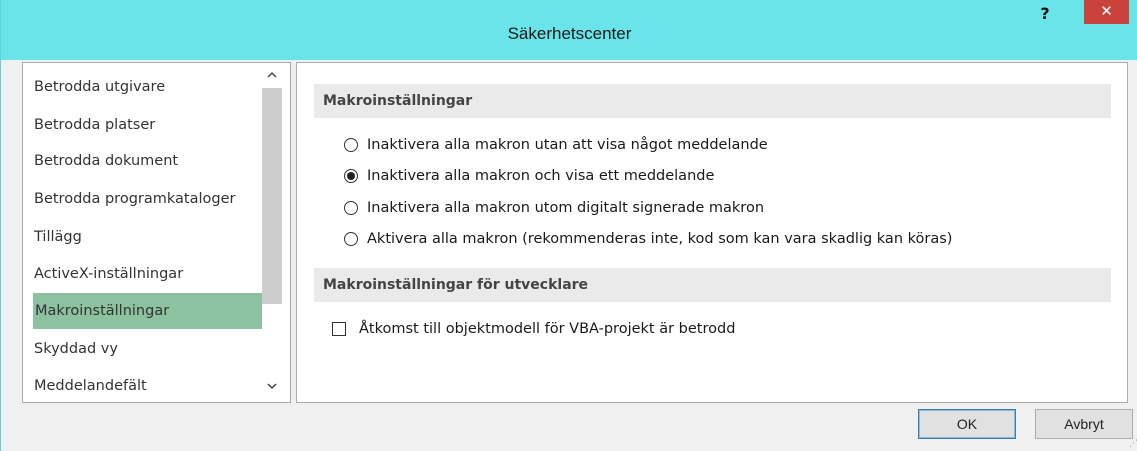 Image resolution: width=1137 pixels, height=451 pixels. I want to click on nav-item-activex-settings: ActiveX-inställningar, so click(149, 274).